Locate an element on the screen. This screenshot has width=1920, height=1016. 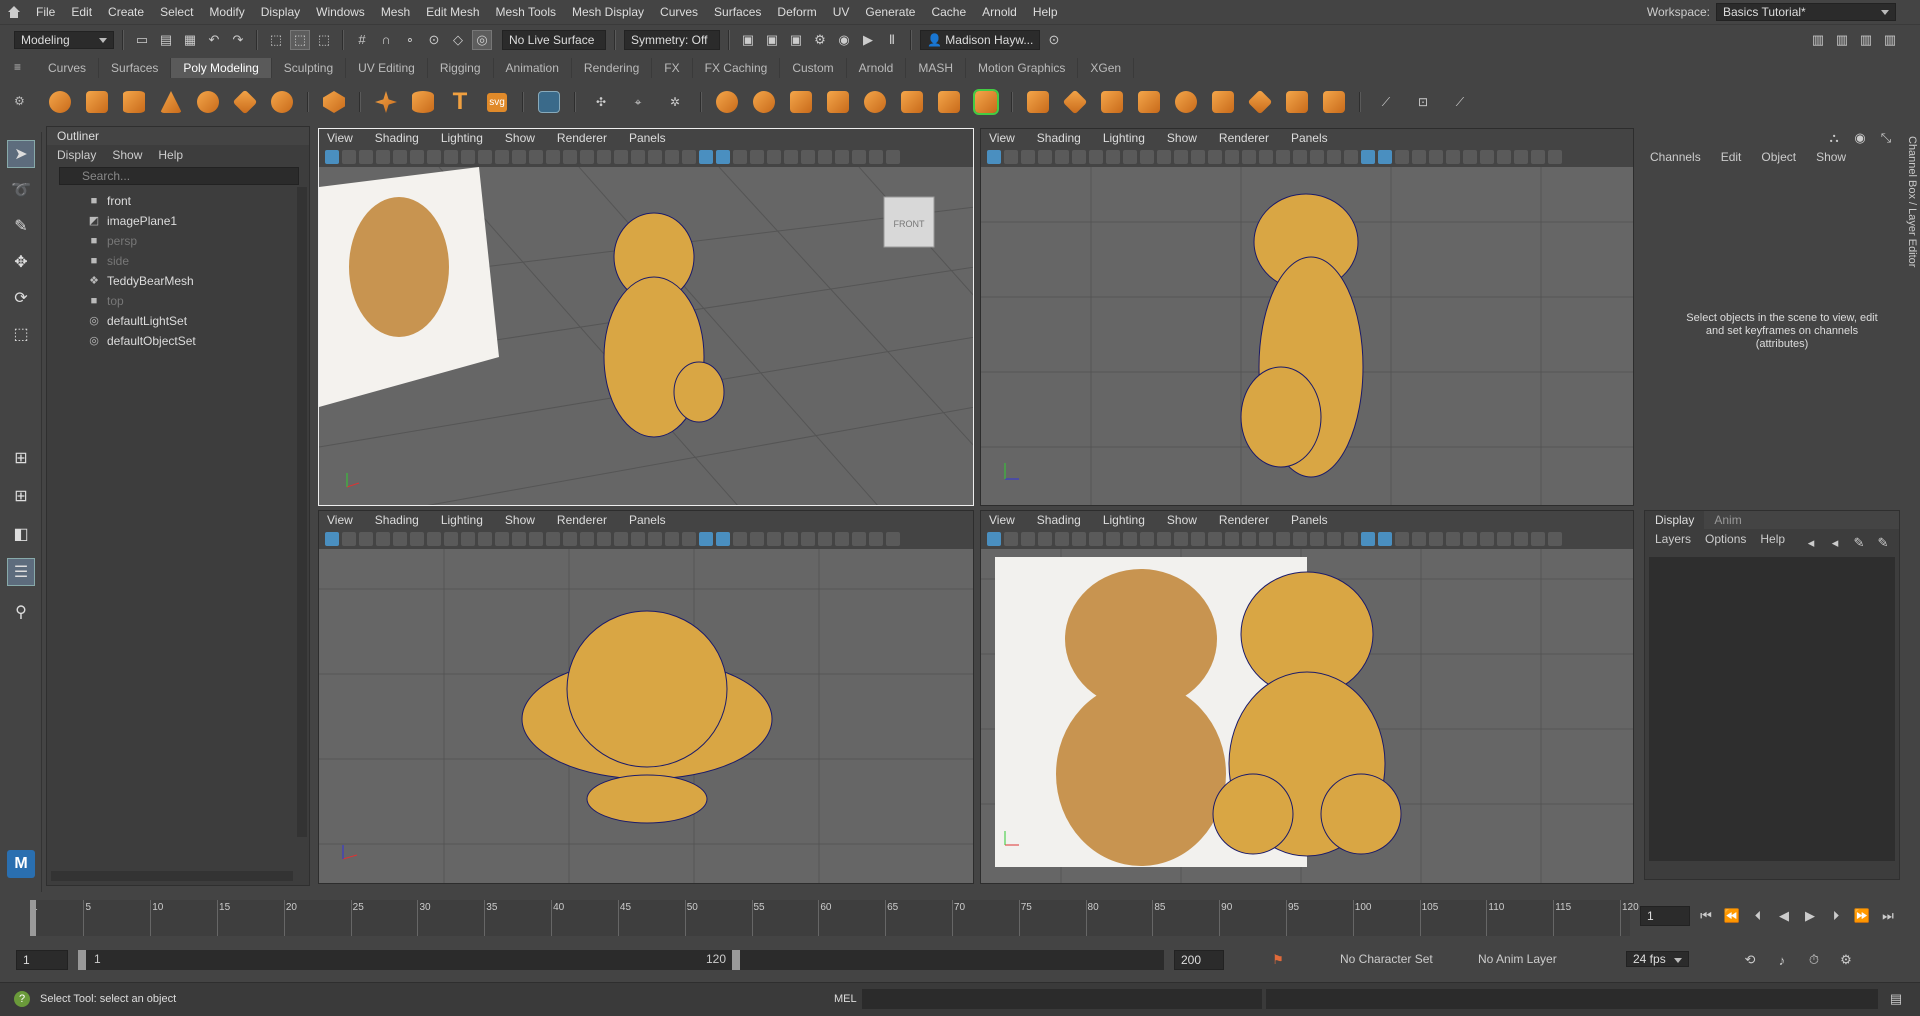
mel-label: MEL is located at coordinates (845, 999).